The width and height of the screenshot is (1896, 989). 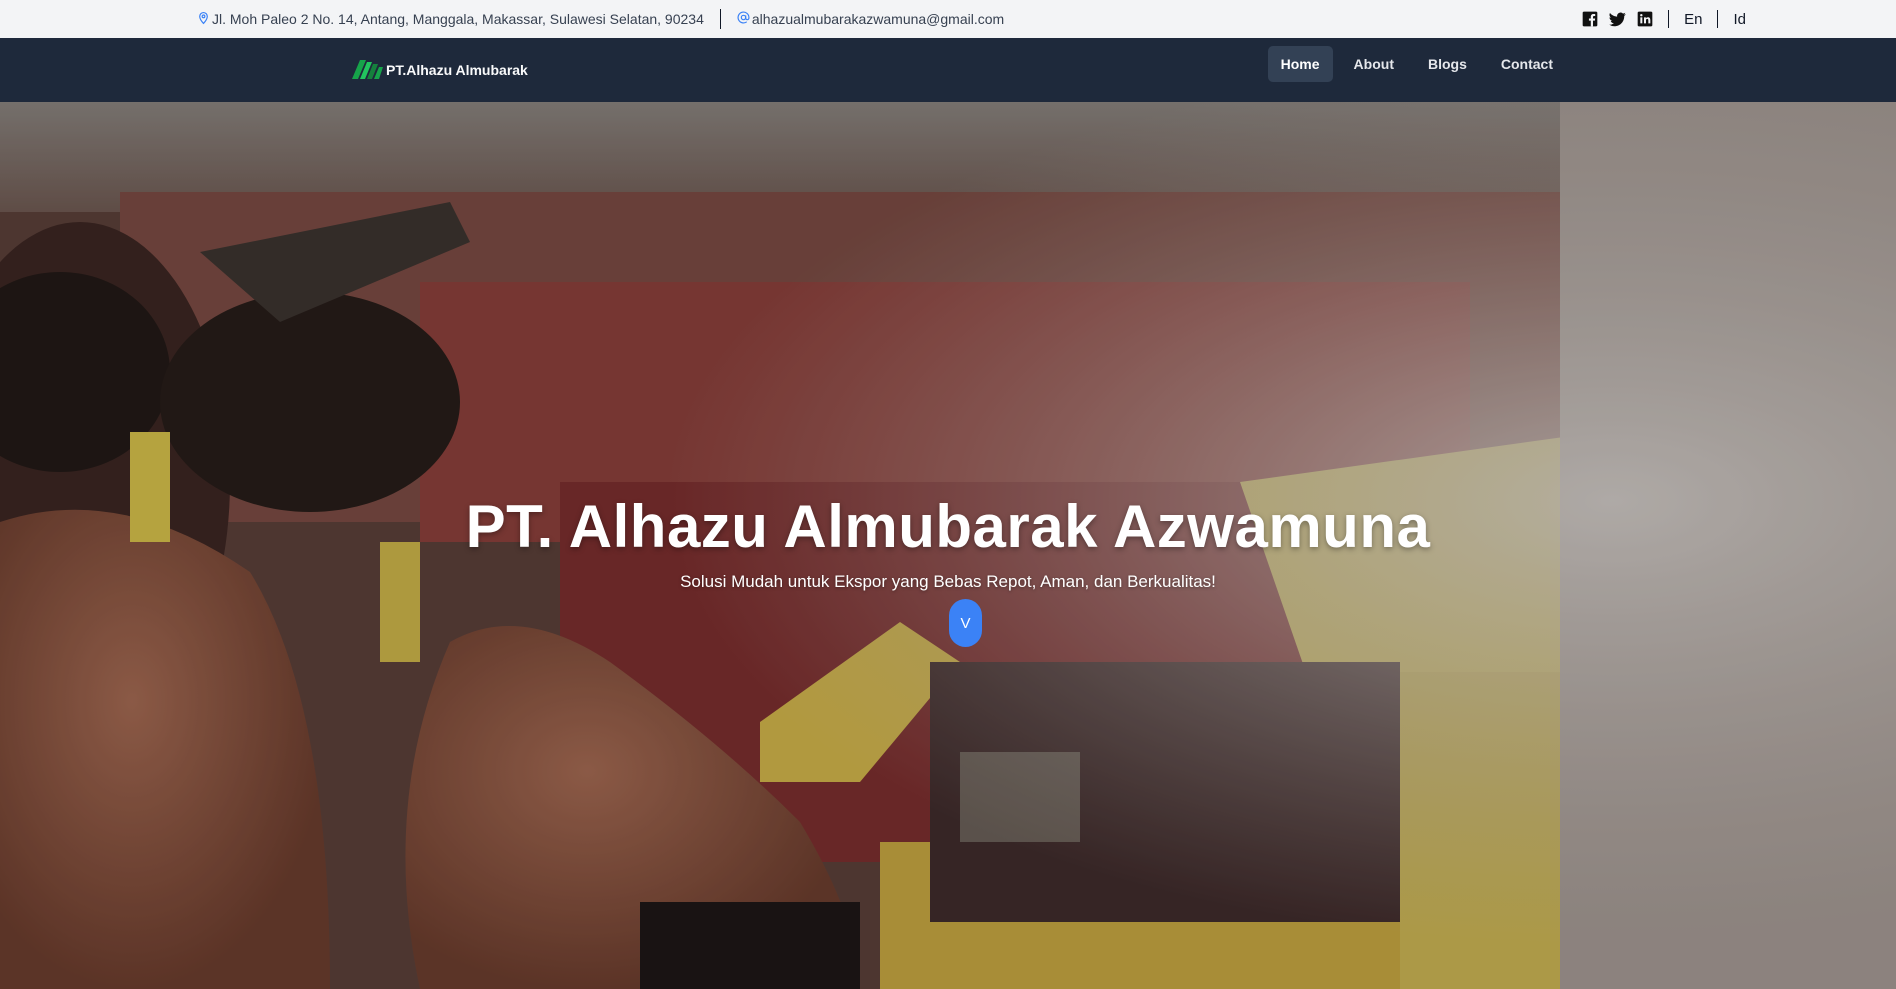 What do you see at coordinates (457, 70) in the screenshot?
I see `brand-name: PT.Alhazu Almubarak` at bounding box center [457, 70].